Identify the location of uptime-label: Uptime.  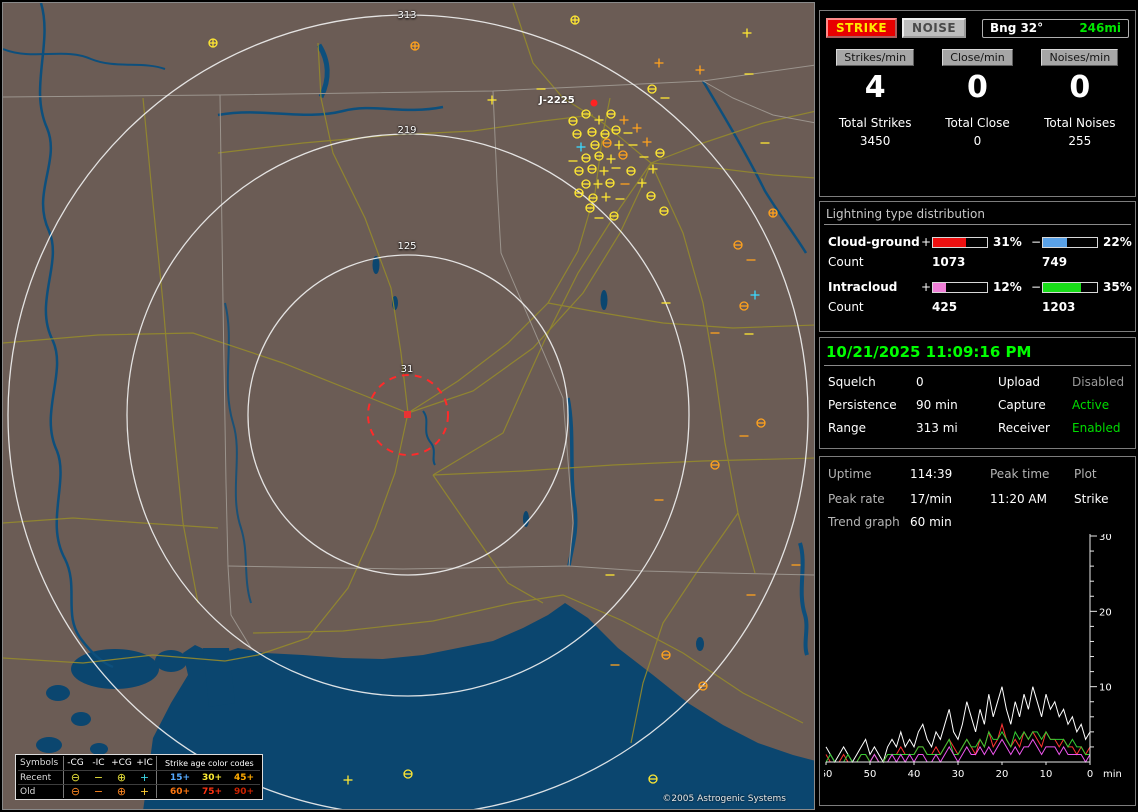
(850, 474).